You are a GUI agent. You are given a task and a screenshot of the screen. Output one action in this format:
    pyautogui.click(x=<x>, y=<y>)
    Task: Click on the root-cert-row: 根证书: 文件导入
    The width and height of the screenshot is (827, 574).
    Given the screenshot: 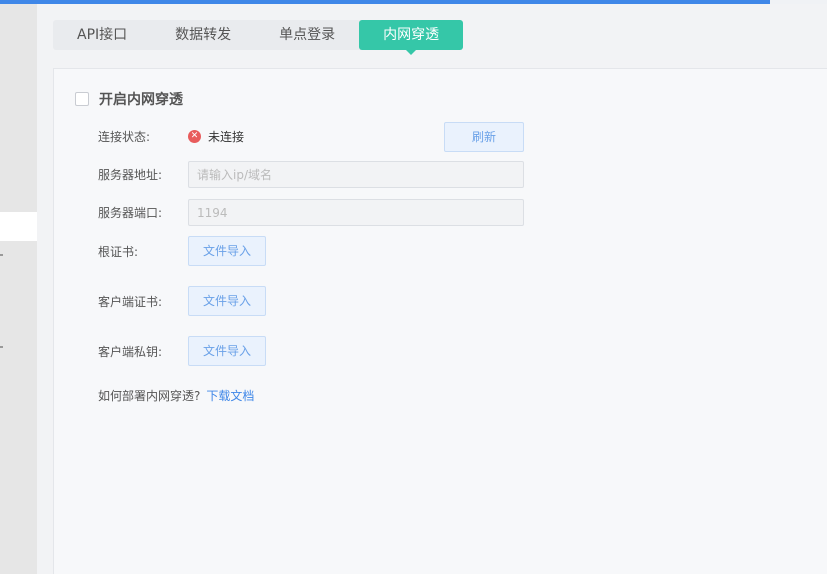 What is the action you would take?
    pyautogui.click(x=182, y=251)
    